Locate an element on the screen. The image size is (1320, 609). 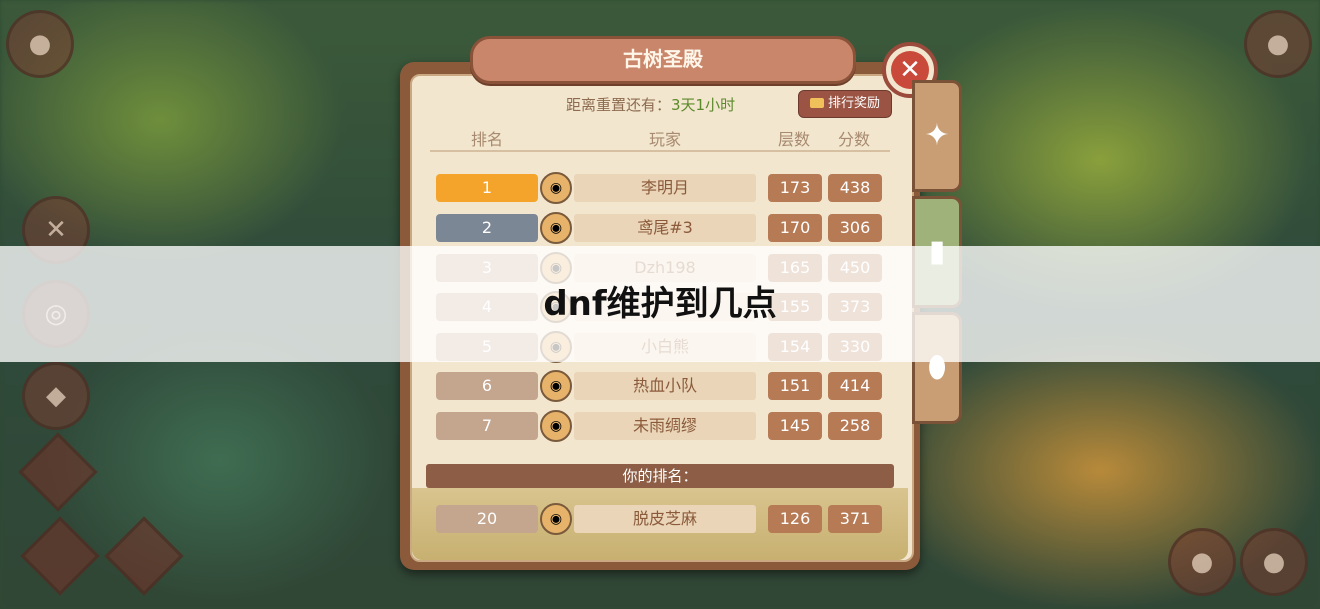
reward-button-label: 排行奖励 is located at coordinates (853, 103).